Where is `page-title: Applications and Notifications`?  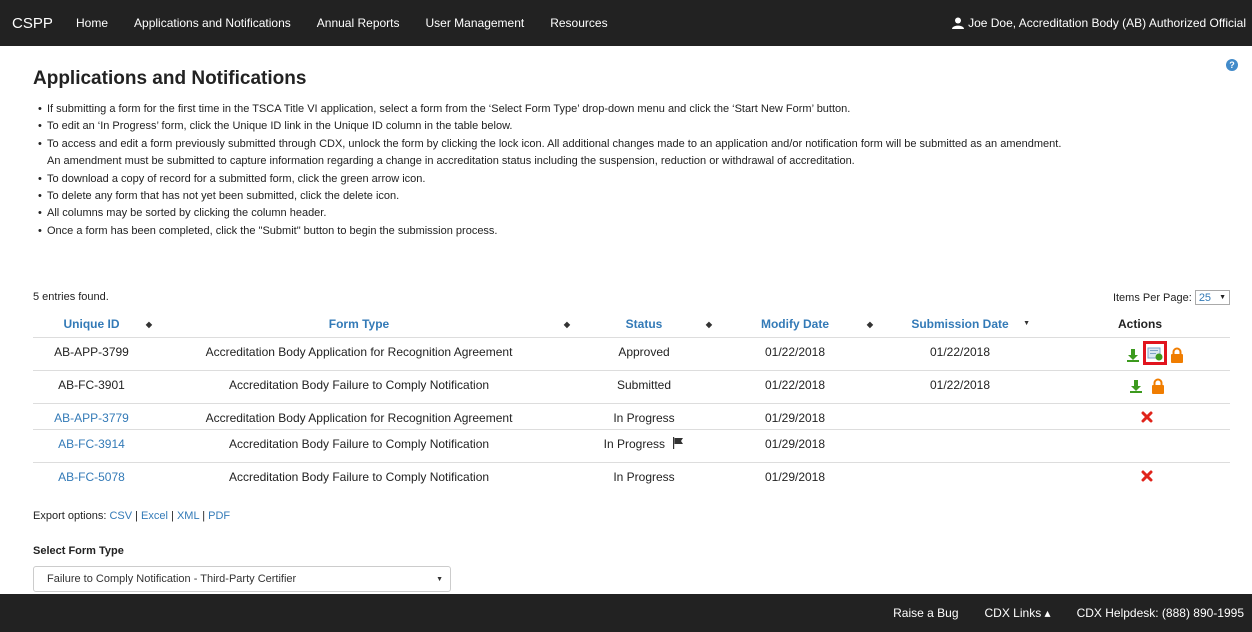
page-title: Applications and Notifications is located at coordinates (170, 78).